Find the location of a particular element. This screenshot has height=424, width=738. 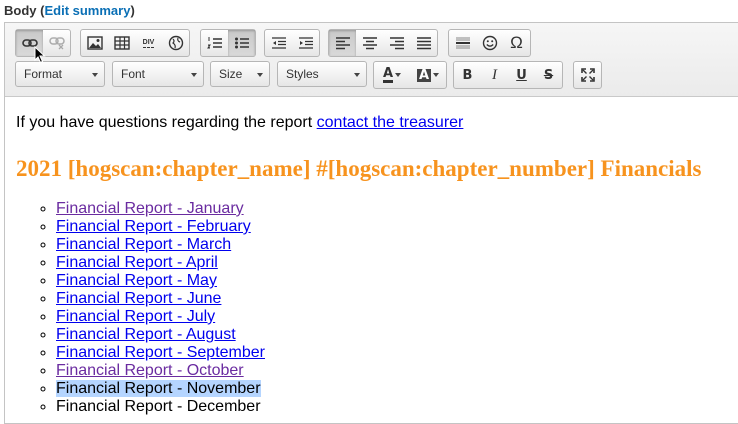

text-style-group: B I U S is located at coordinates (508, 75).